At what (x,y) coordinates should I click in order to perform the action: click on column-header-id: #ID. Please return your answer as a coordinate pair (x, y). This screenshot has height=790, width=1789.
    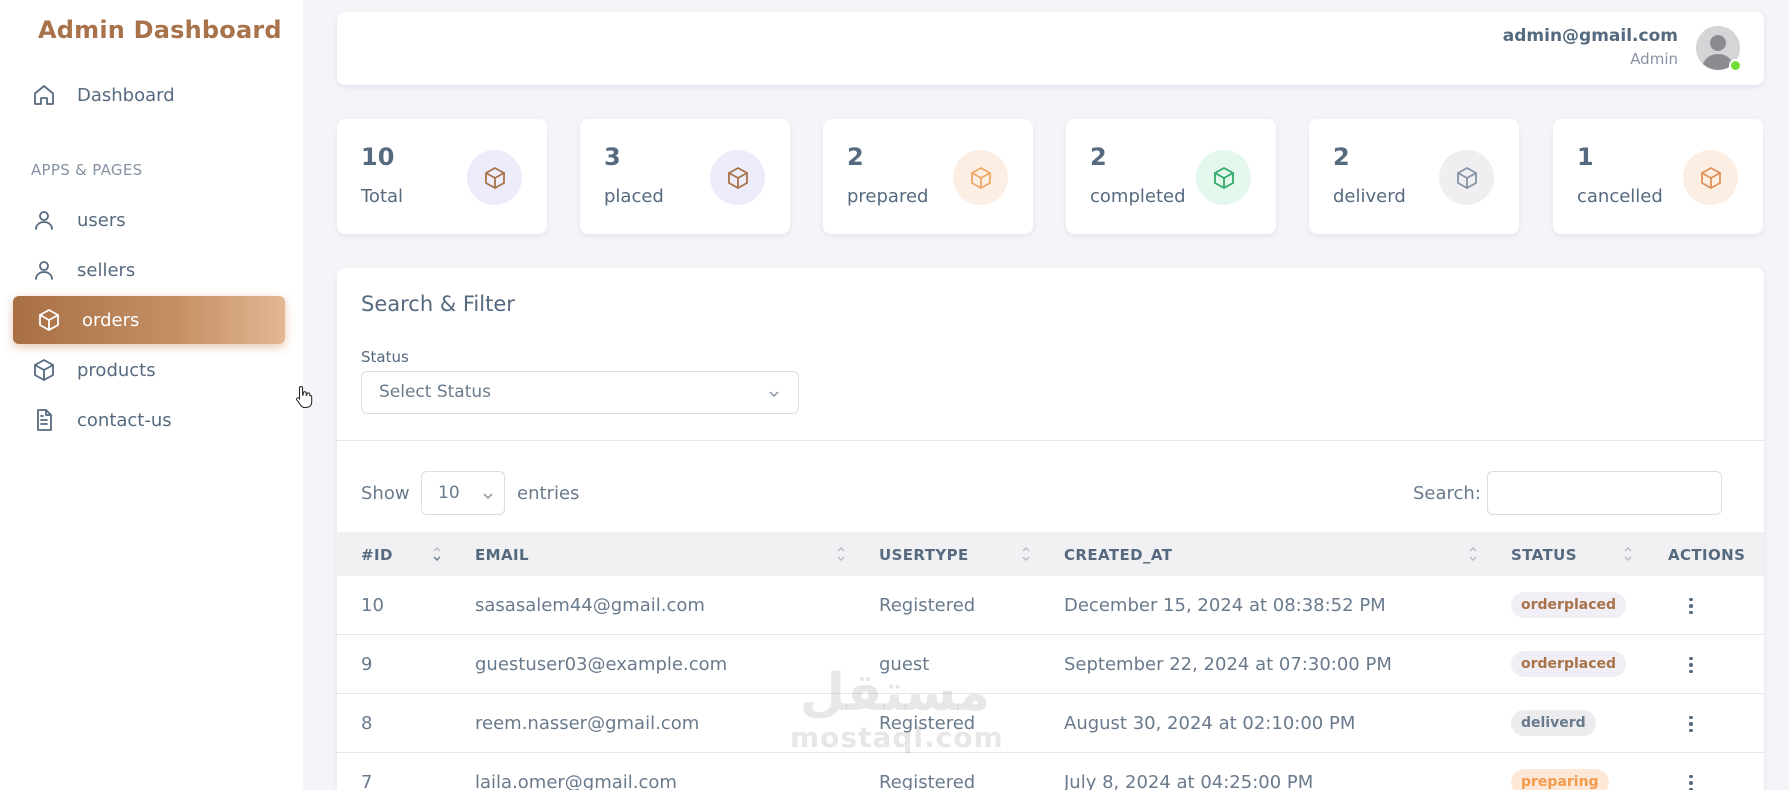
    Looking at the image, I should click on (377, 555).